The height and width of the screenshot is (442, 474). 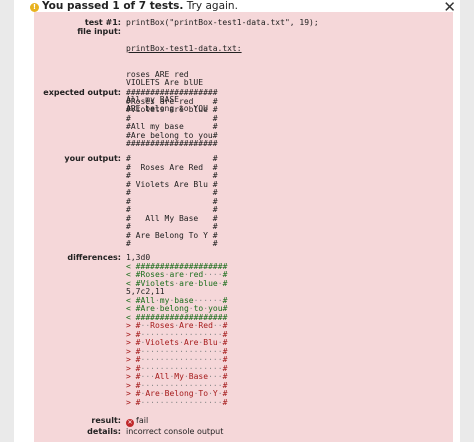 What do you see at coordinates (106, 420) in the screenshot?
I see `result-label: result:` at bounding box center [106, 420].